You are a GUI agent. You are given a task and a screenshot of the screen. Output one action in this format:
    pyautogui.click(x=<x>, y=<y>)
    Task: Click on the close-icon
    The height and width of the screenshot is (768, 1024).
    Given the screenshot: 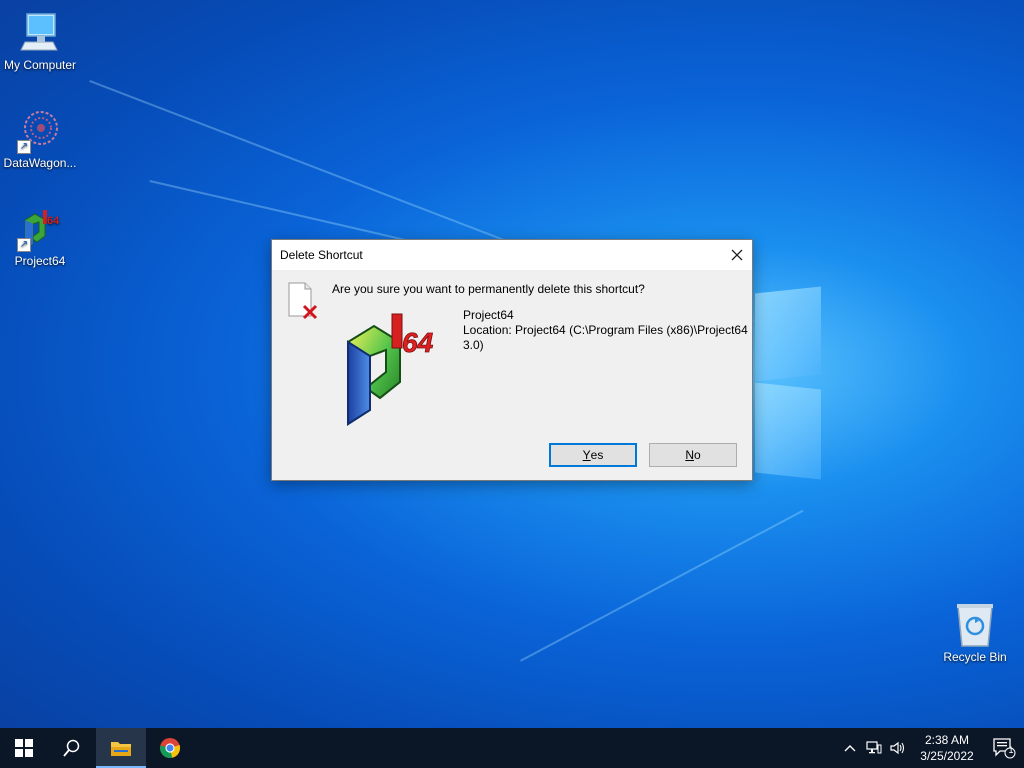 What is the action you would take?
    pyautogui.click(x=737, y=255)
    